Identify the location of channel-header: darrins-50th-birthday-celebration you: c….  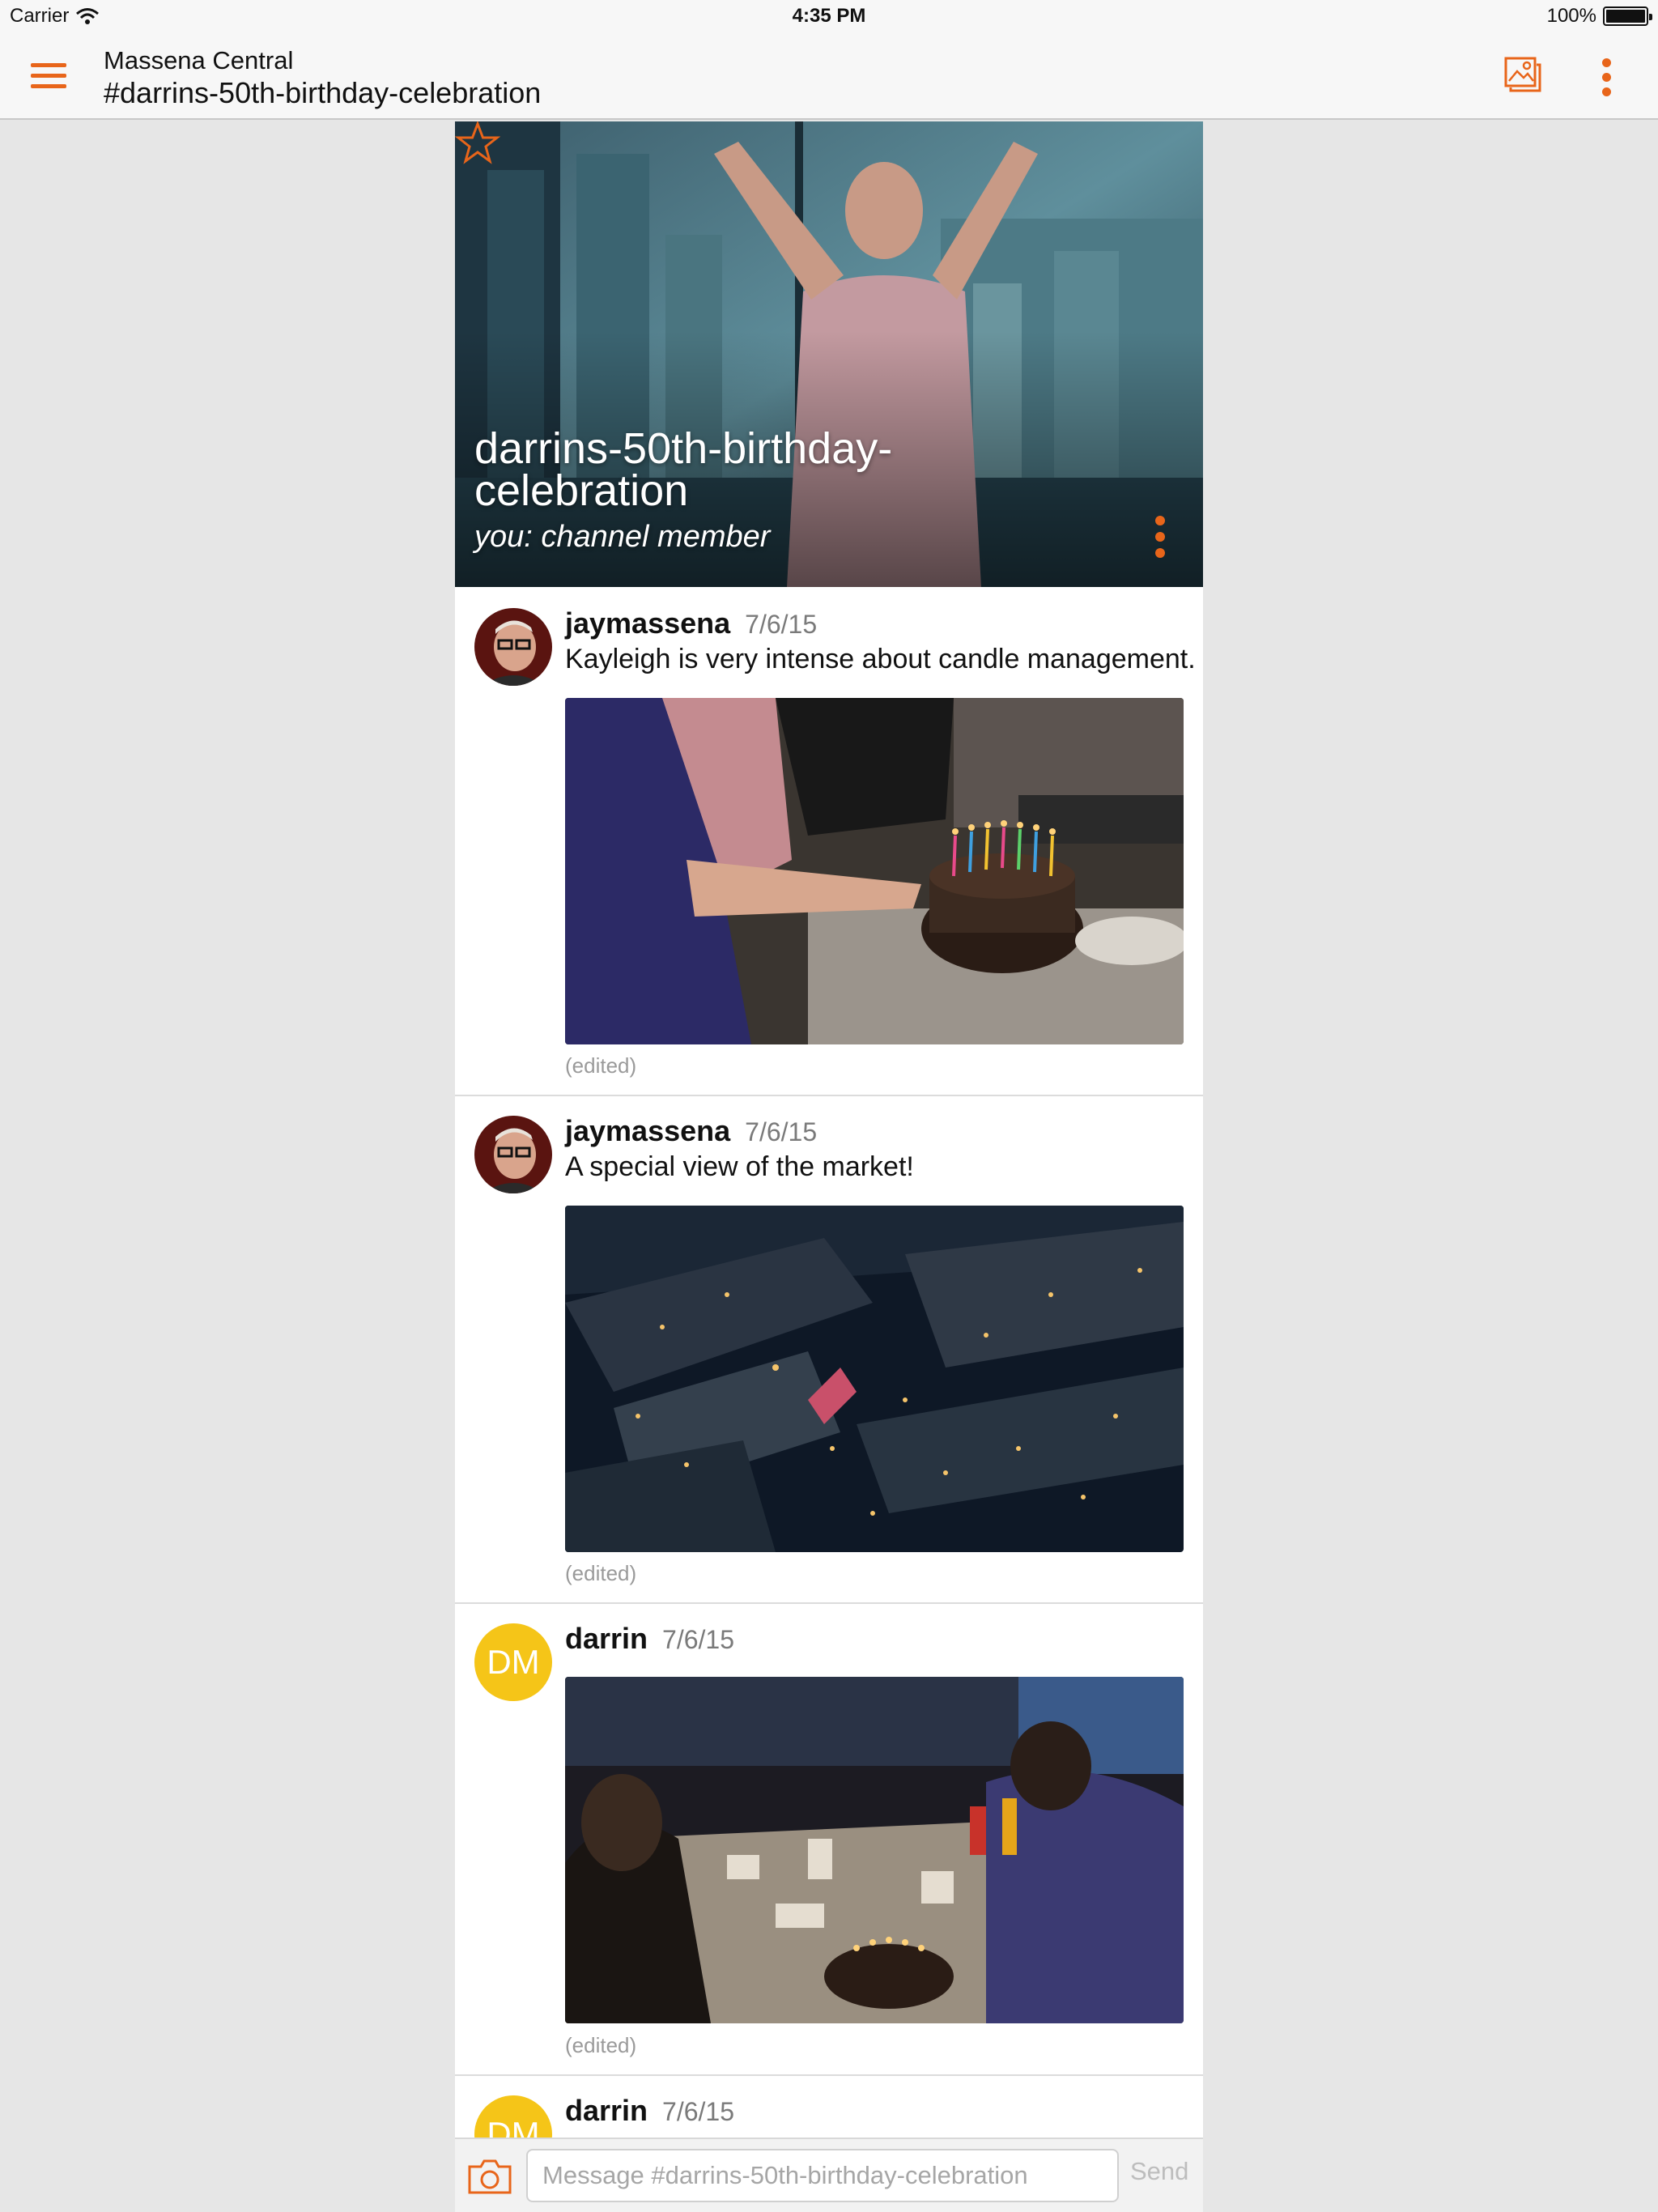
(829, 354).